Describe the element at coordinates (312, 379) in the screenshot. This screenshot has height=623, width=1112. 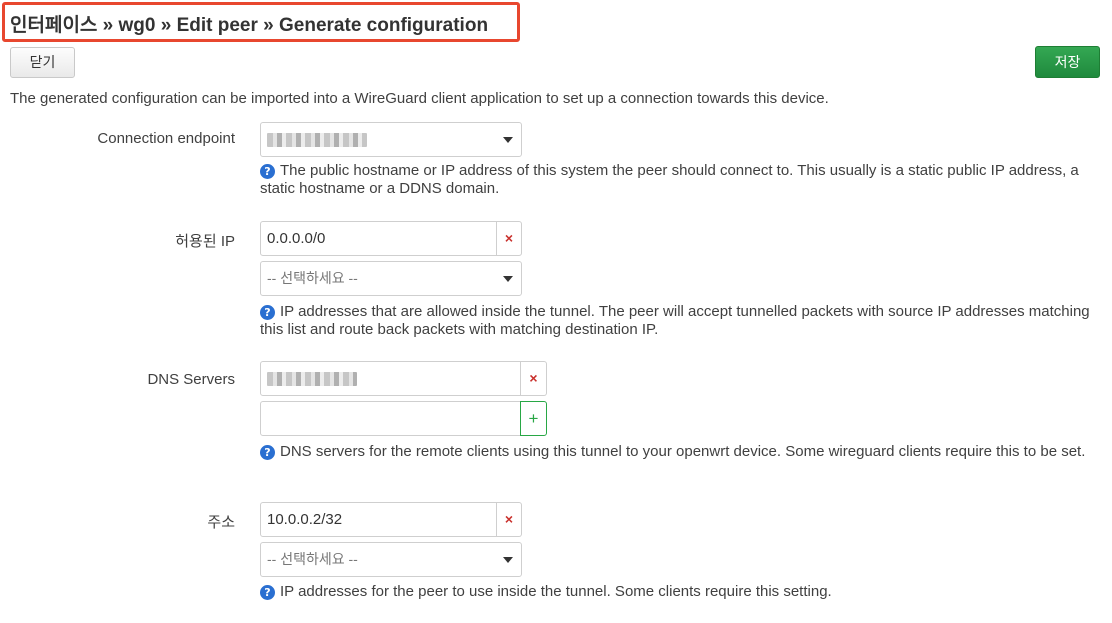
I see `redacted-dns-value` at that location.